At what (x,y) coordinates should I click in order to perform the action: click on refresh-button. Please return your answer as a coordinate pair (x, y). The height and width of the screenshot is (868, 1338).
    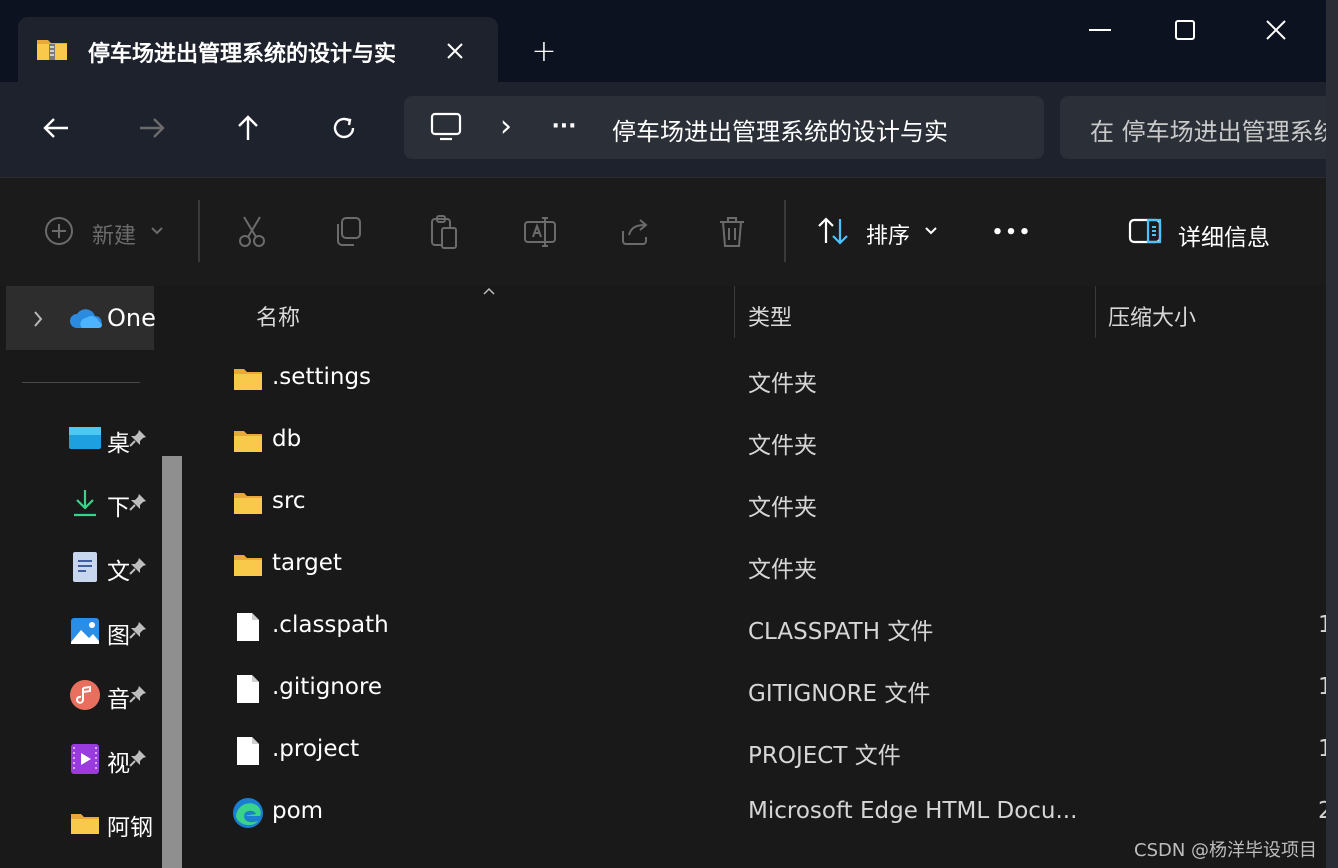
    Looking at the image, I should click on (344, 128).